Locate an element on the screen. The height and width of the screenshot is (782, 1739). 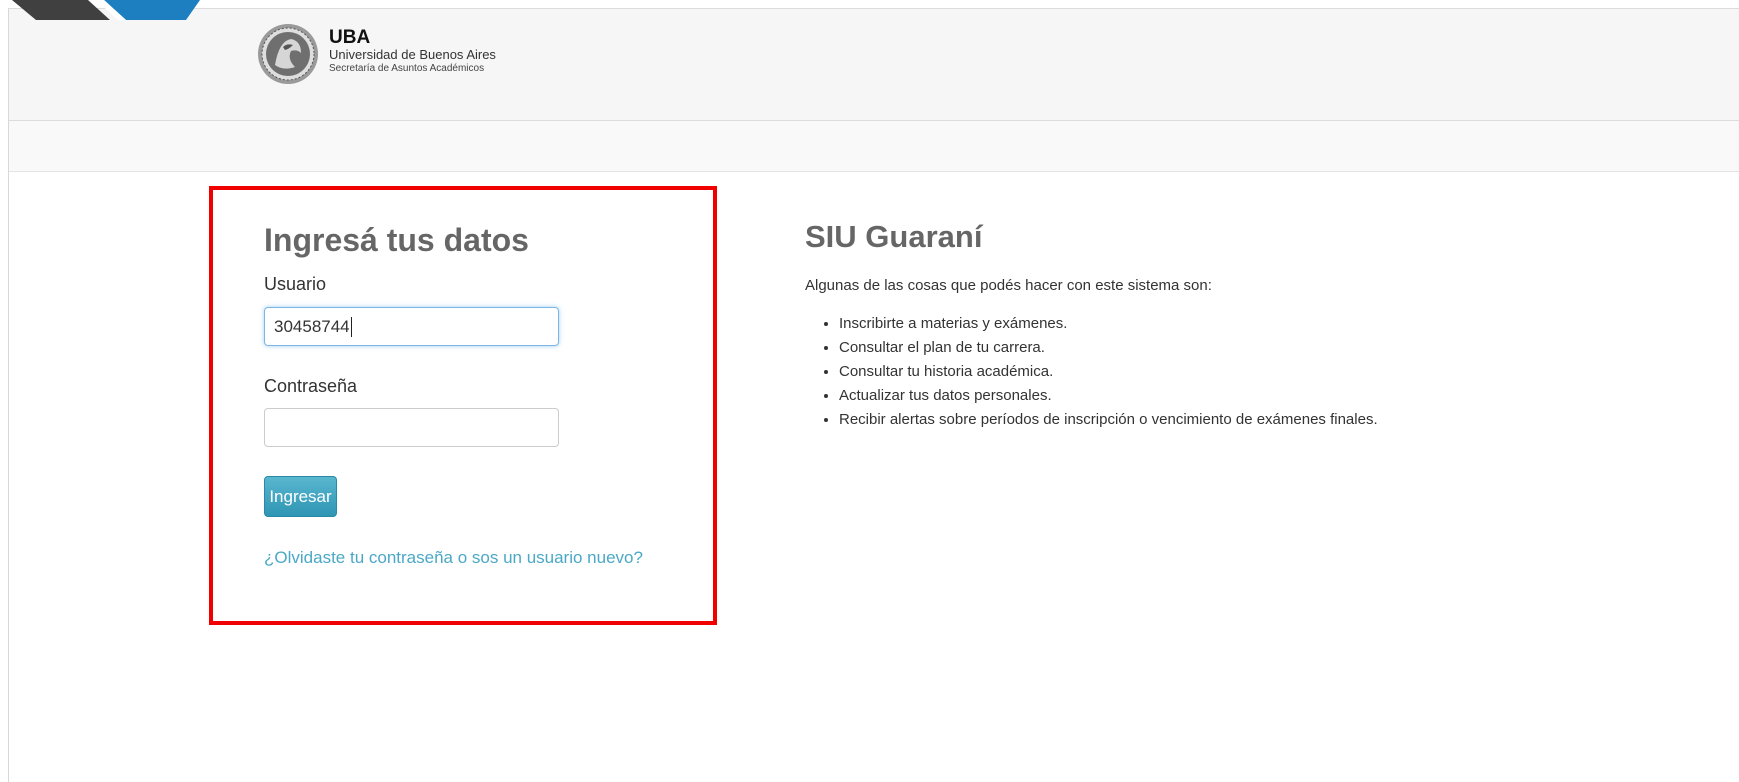
navbar is located at coordinates (874, 146).